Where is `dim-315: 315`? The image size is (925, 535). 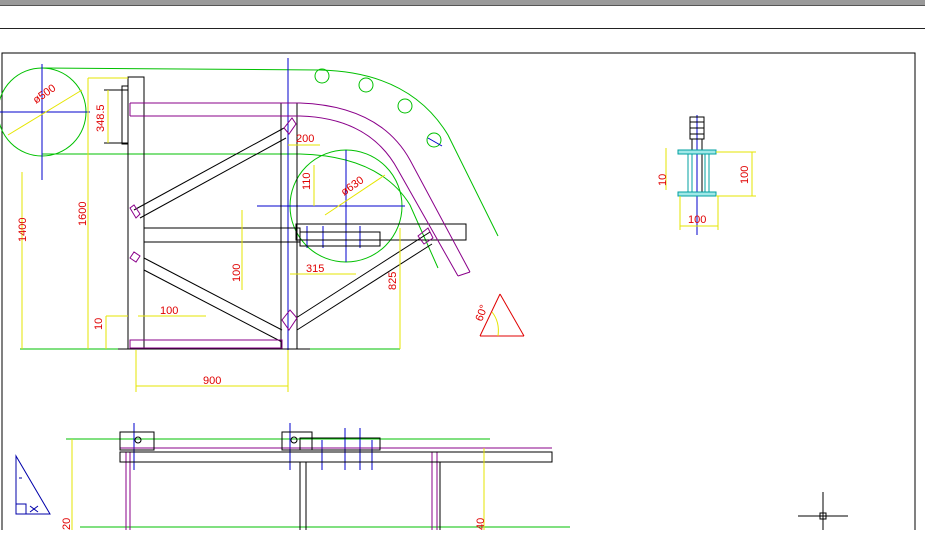 dim-315: 315 is located at coordinates (315, 269).